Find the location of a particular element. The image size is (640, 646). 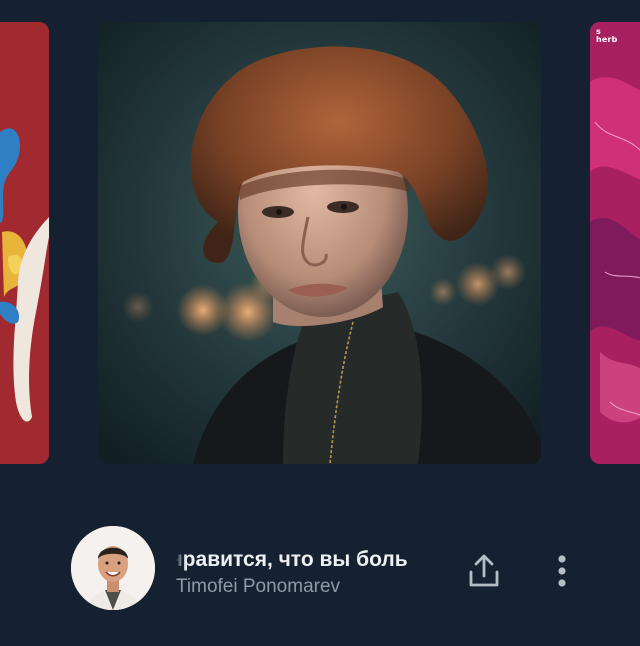

track-title-container: нравится, что вы боль is located at coordinates (310, 560).